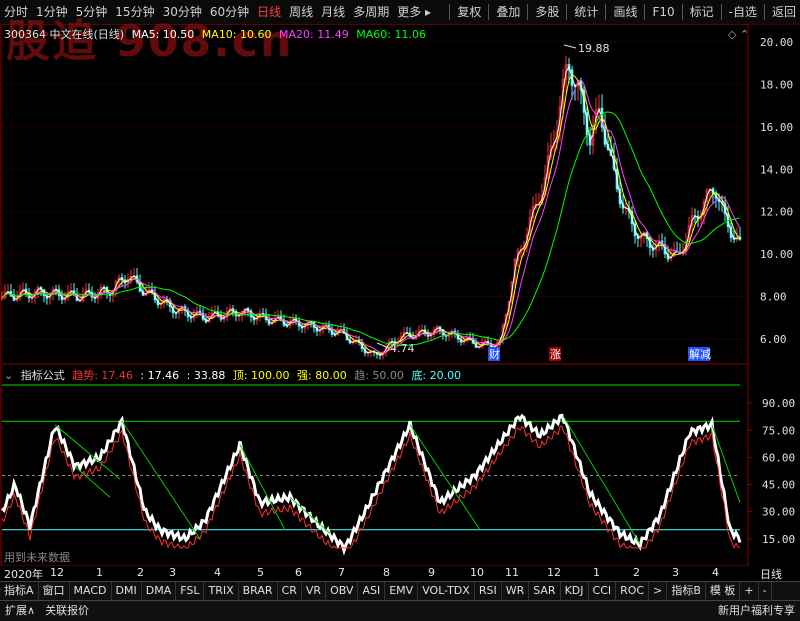  What do you see at coordinates (778, 485) in the screenshot?
I see `indicator-tick: 45.00` at bounding box center [778, 485].